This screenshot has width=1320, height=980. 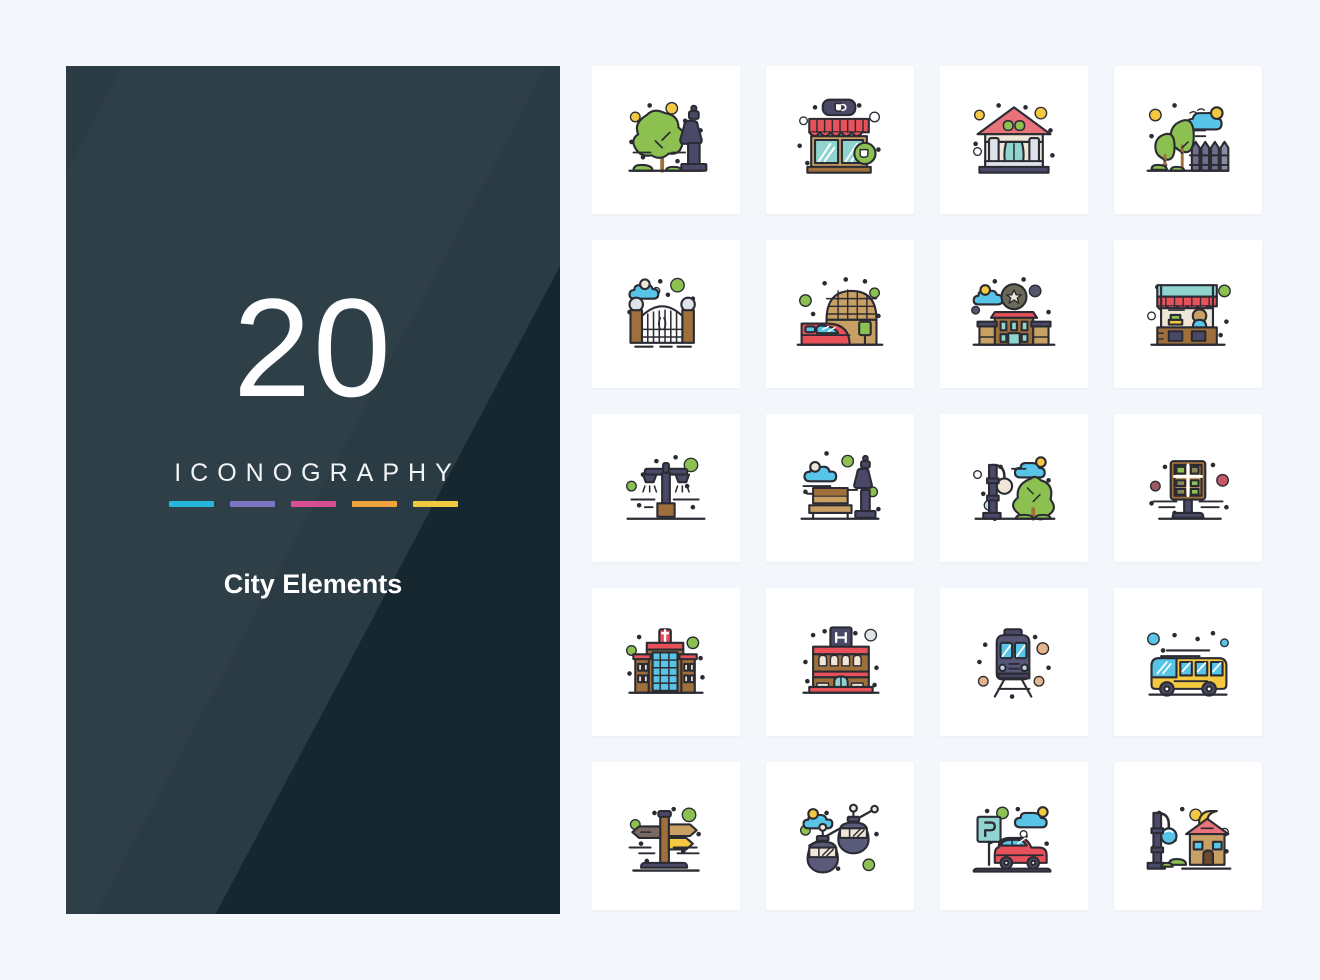 I want to click on icon-card-street-light, so click(x=666, y=488).